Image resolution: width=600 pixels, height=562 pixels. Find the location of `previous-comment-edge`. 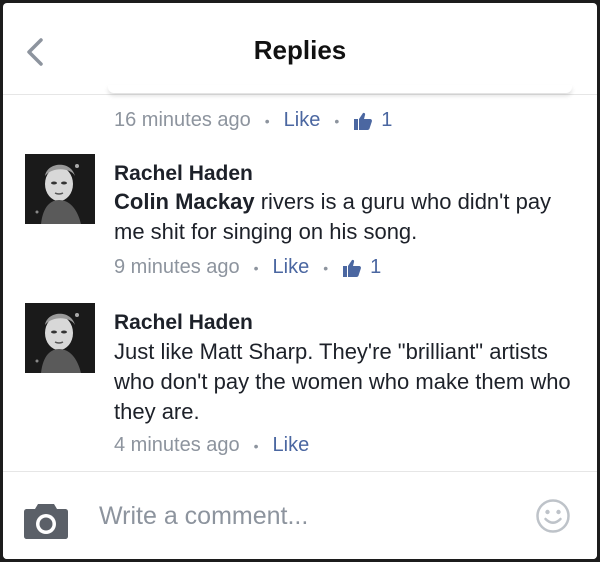

previous-comment-edge is located at coordinates (340, 89).